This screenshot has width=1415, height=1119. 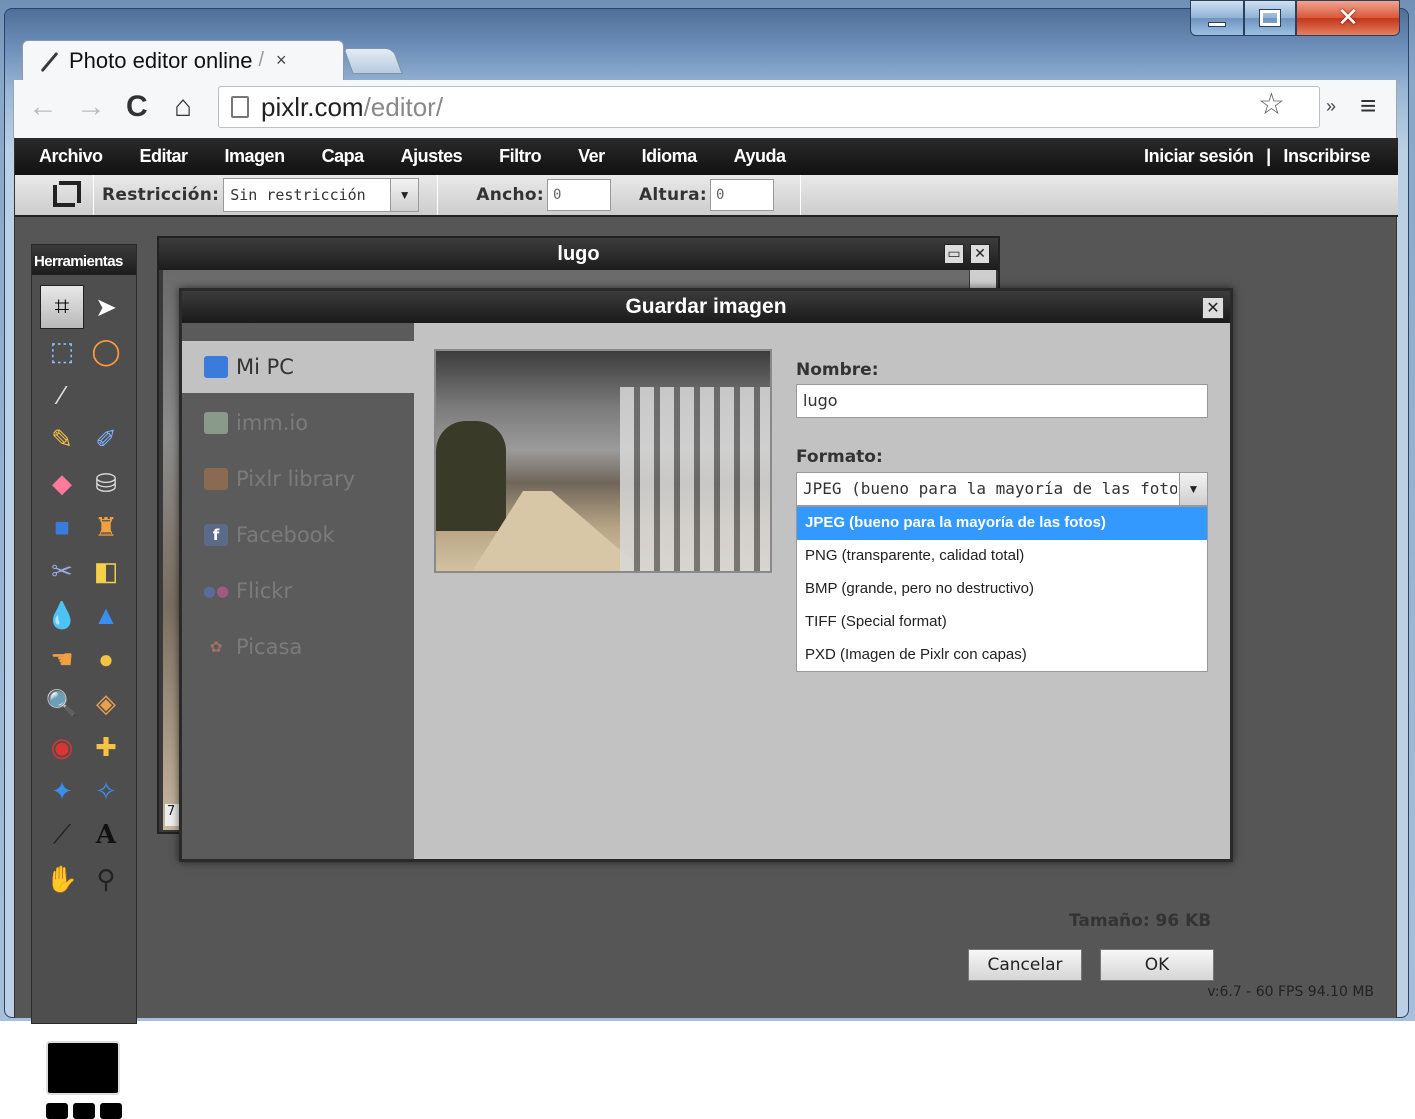 I want to click on maximize-icon: ▭, so click(x=954, y=254).